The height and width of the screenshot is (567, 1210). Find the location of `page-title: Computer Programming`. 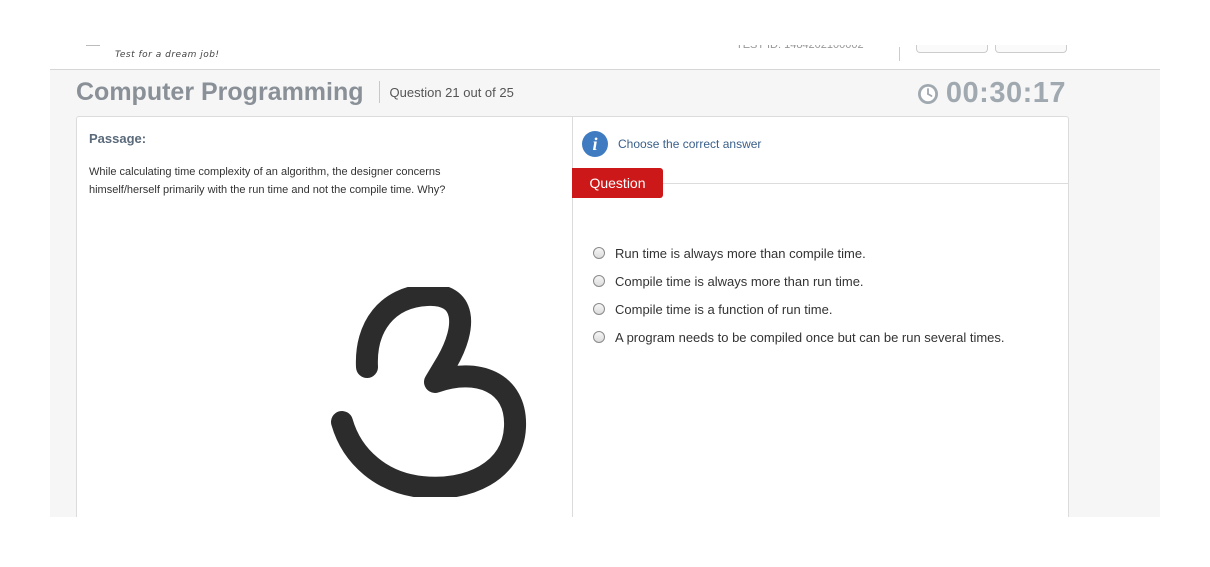

page-title: Computer Programming is located at coordinates (220, 91).